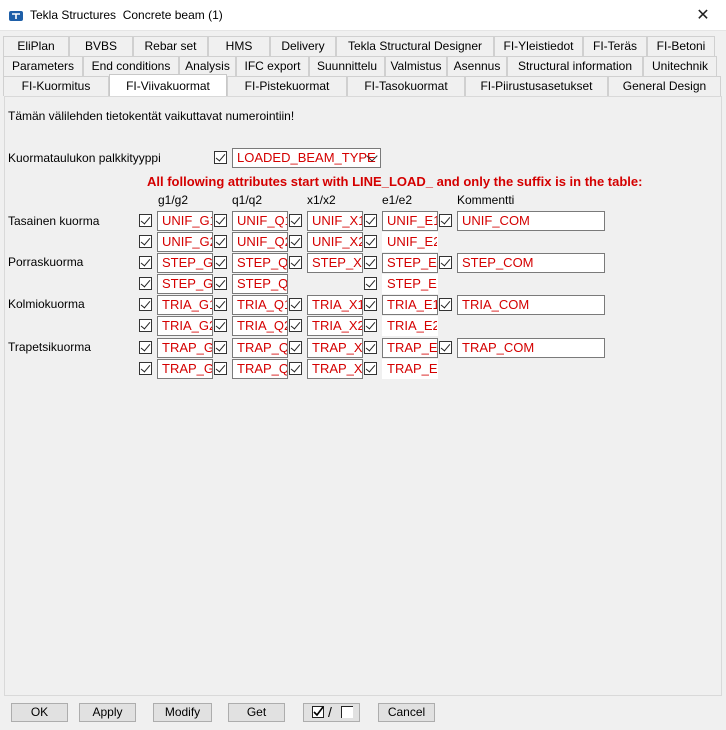 The width and height of the screenshot is (726, 730). What do you see at coordinates (260, 369) in the screenshot?
I see `trap-q2-field: TRAP_Q2` at bounding box center [260, 369].